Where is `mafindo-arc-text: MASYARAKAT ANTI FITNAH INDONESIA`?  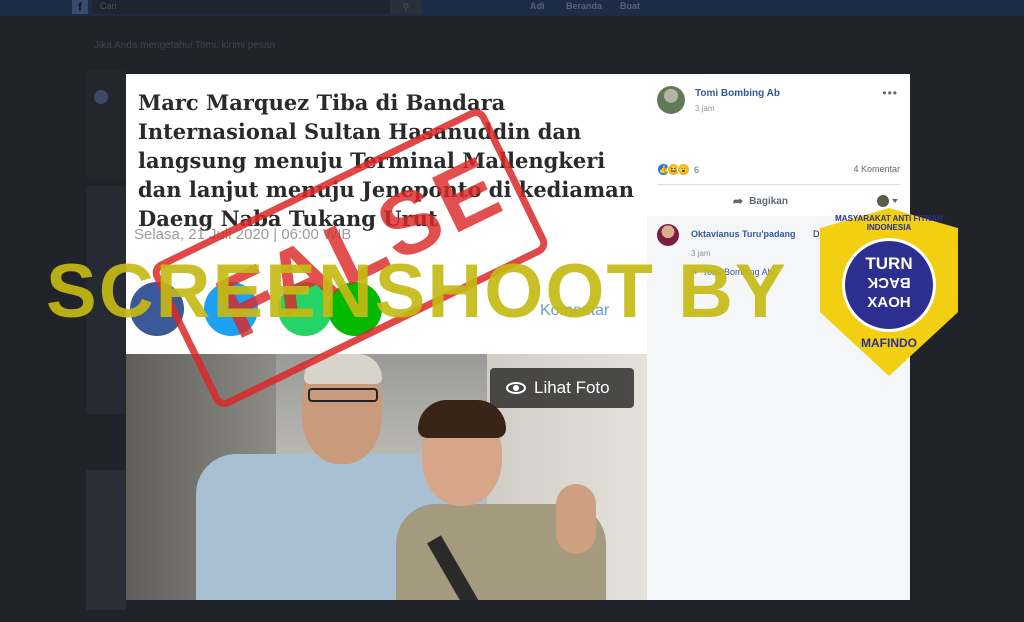 mafindo-arc-text: MASYARAKAT ANTI FITNAH INDONESIA is located at coordinates (889, 223).